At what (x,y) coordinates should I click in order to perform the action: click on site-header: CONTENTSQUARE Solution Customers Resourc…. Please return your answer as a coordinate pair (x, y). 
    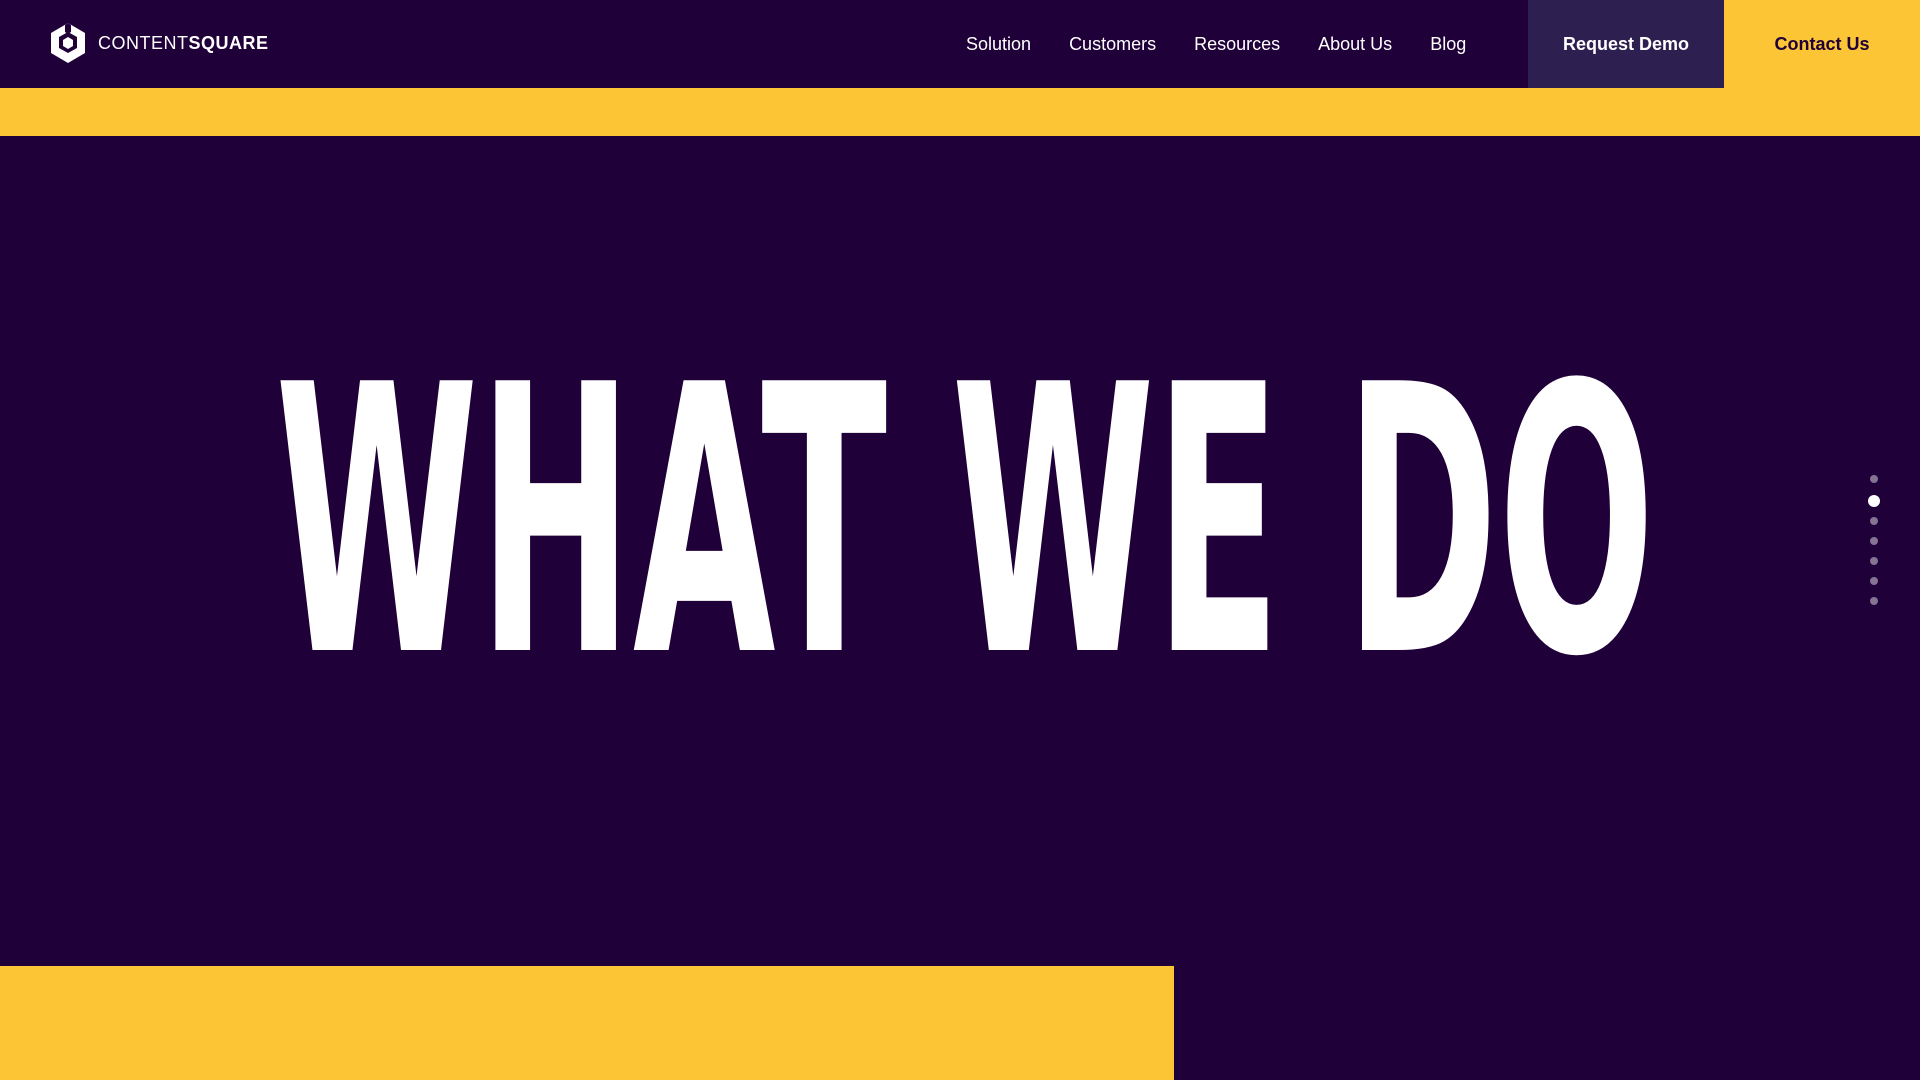
    Looking at the image, I should click on (960, 44).